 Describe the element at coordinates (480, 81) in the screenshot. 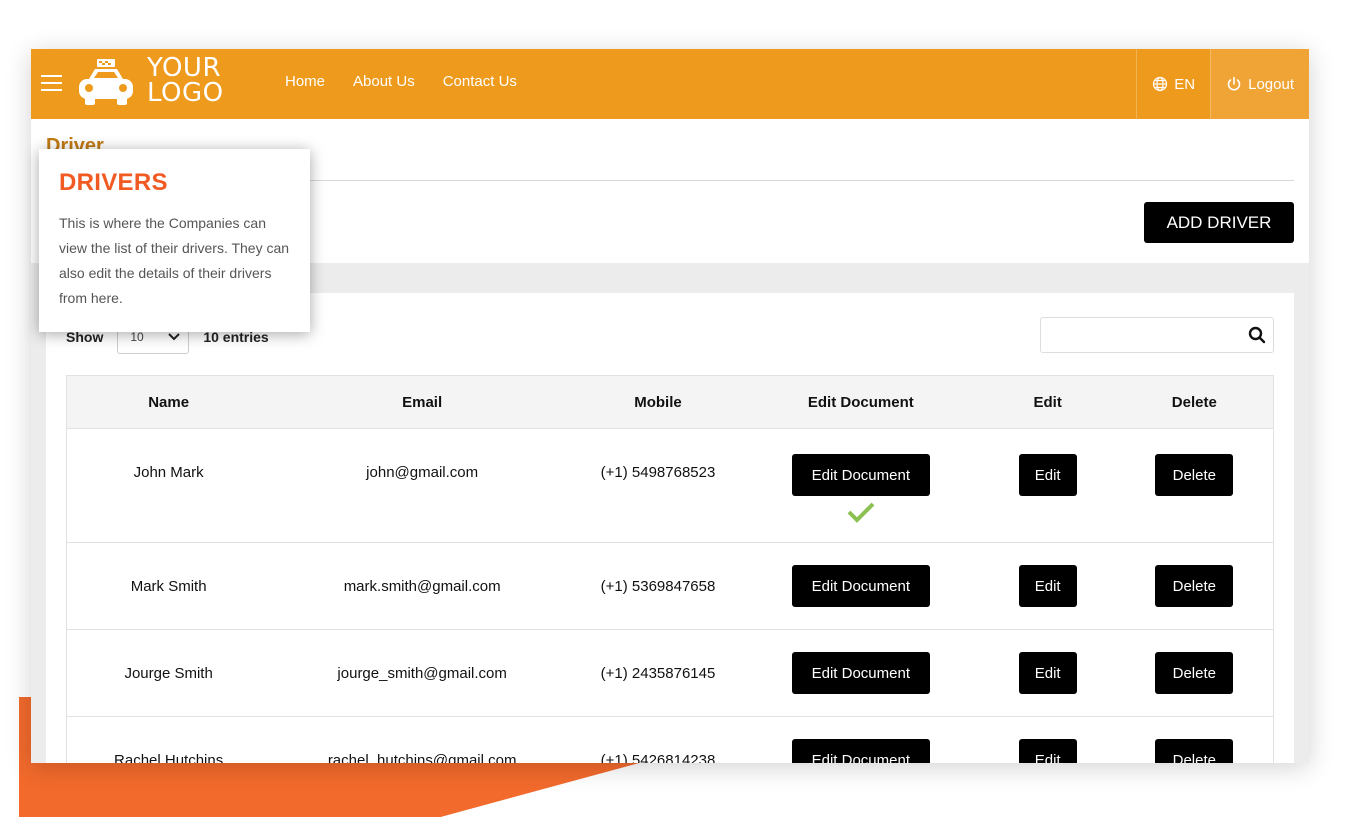

I see `nav-contact: Contact Us` at that location.